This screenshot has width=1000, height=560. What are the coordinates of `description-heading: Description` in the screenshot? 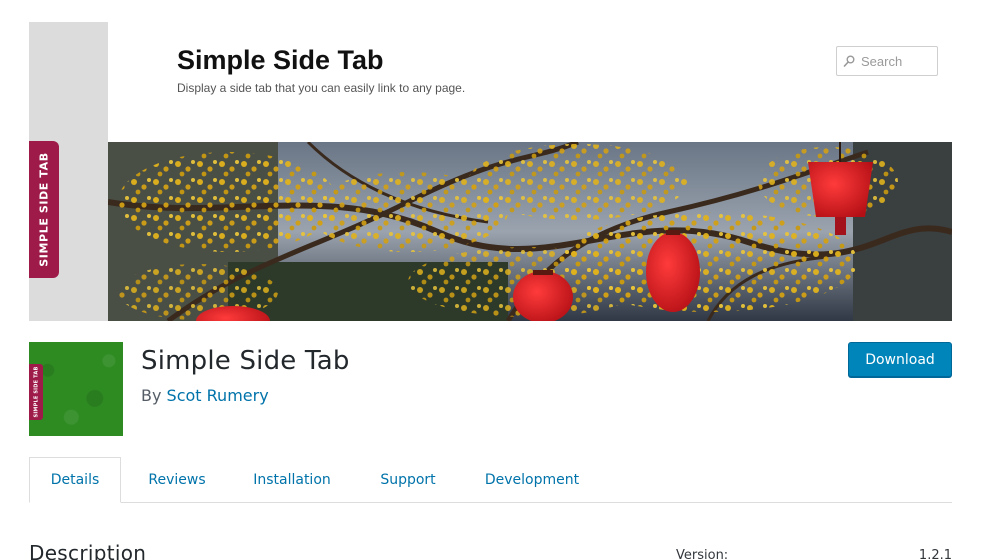 It's located at (88, 550).